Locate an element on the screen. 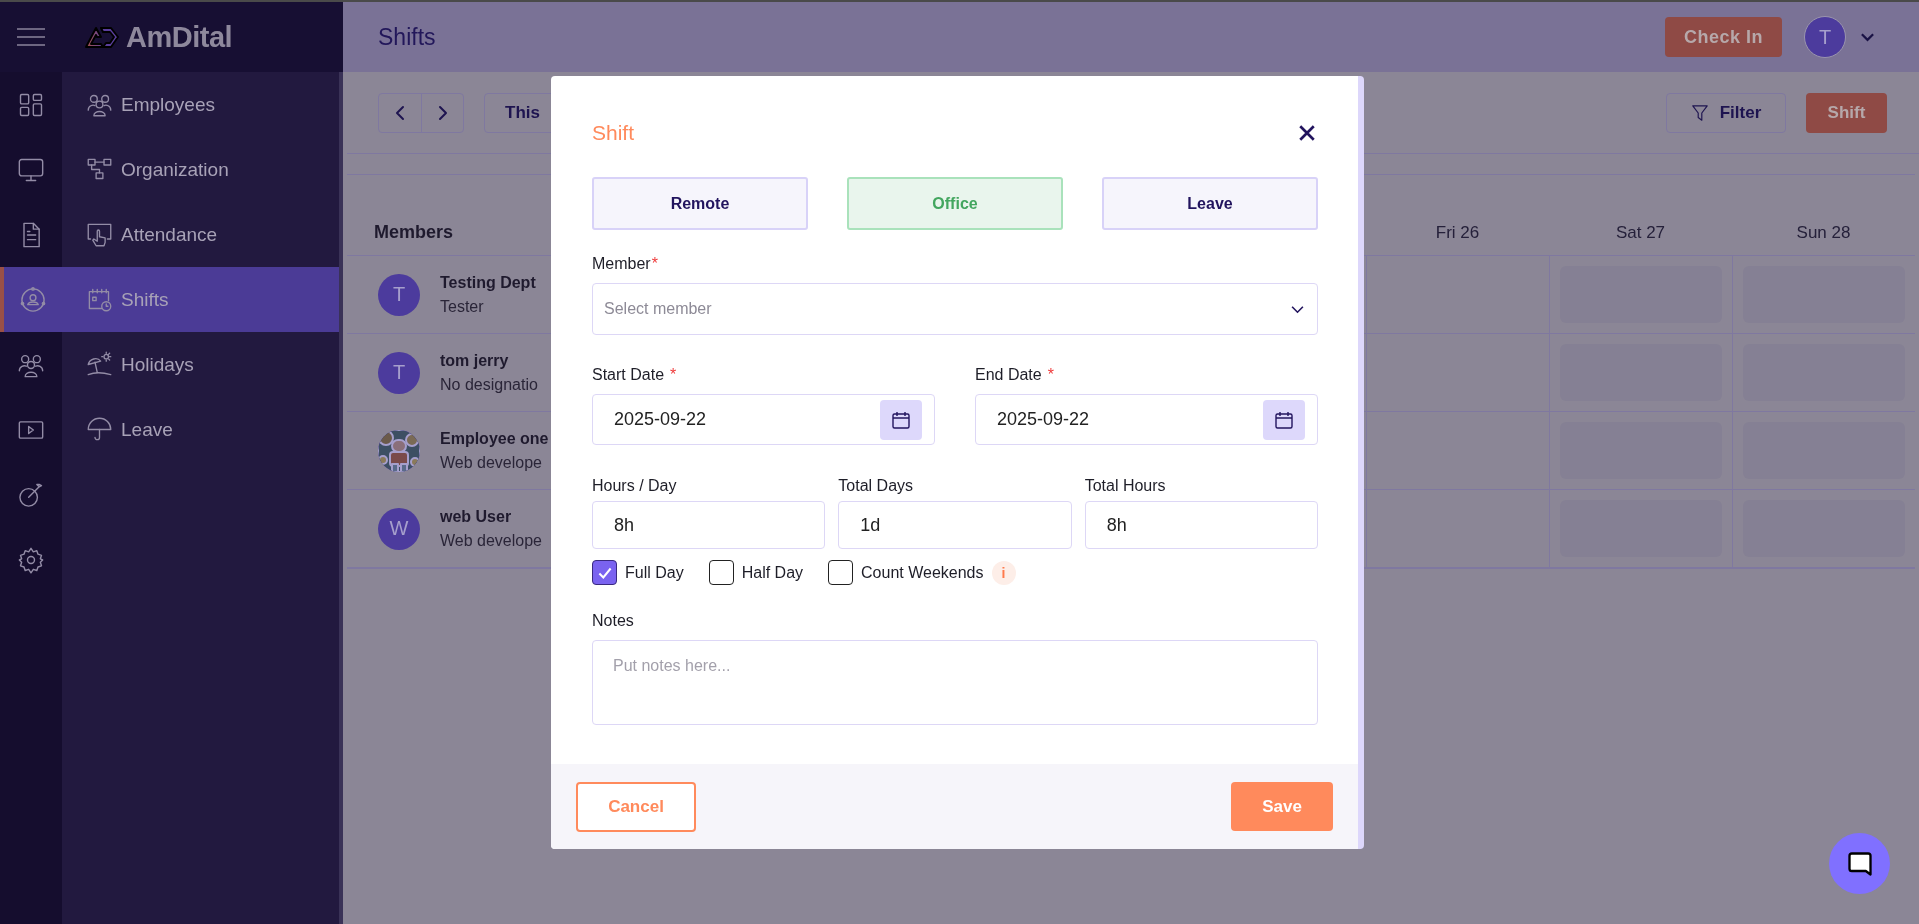 Image resolution: width=1919 pixels, height=924 pixels. type-option: Leave is located at coordinates (1210, 203).